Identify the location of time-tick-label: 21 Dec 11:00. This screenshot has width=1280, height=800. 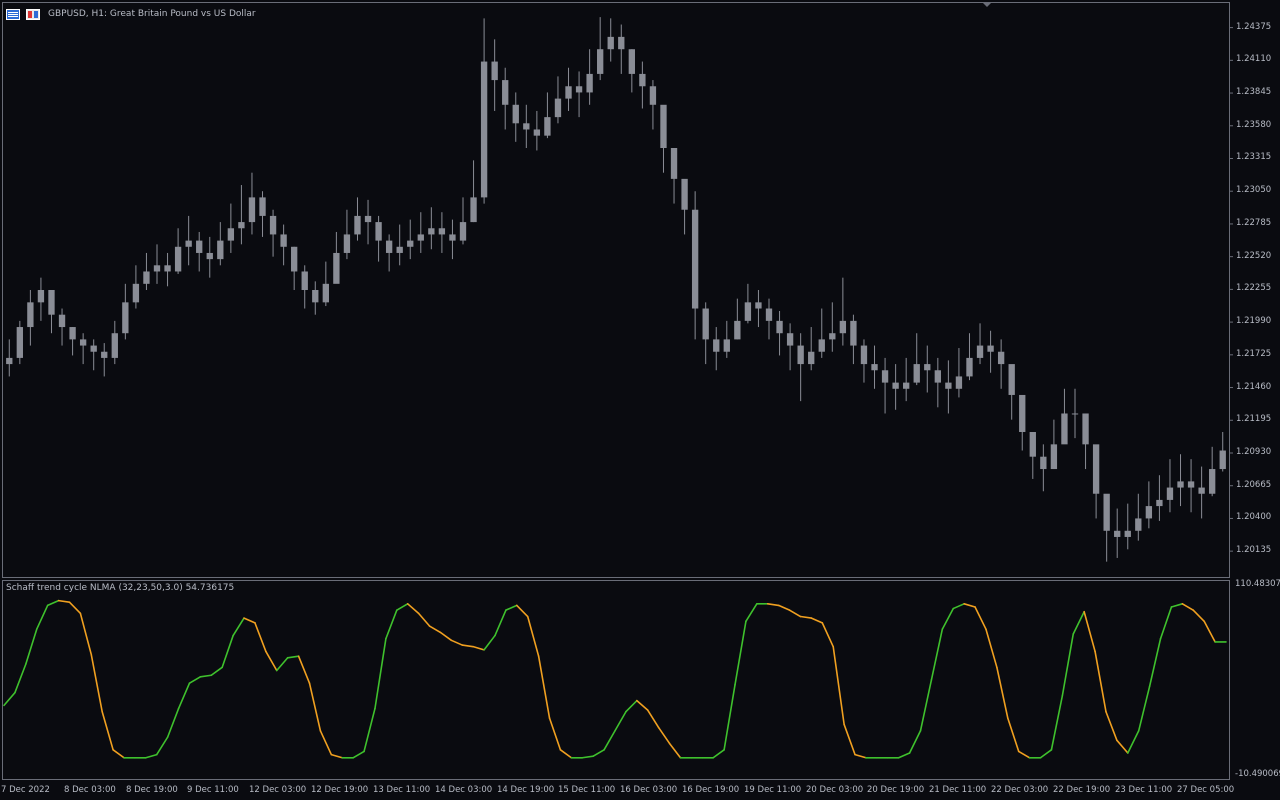
(958, 790).